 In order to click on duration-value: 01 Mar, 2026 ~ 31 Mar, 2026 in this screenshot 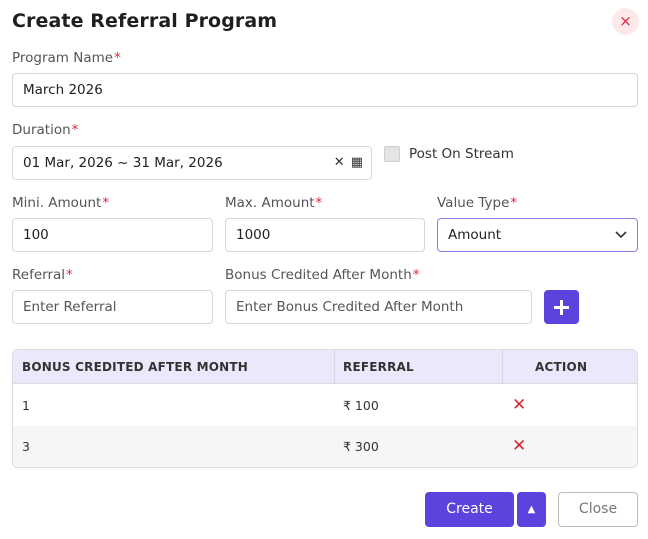, I will do `click(123, 163)`.